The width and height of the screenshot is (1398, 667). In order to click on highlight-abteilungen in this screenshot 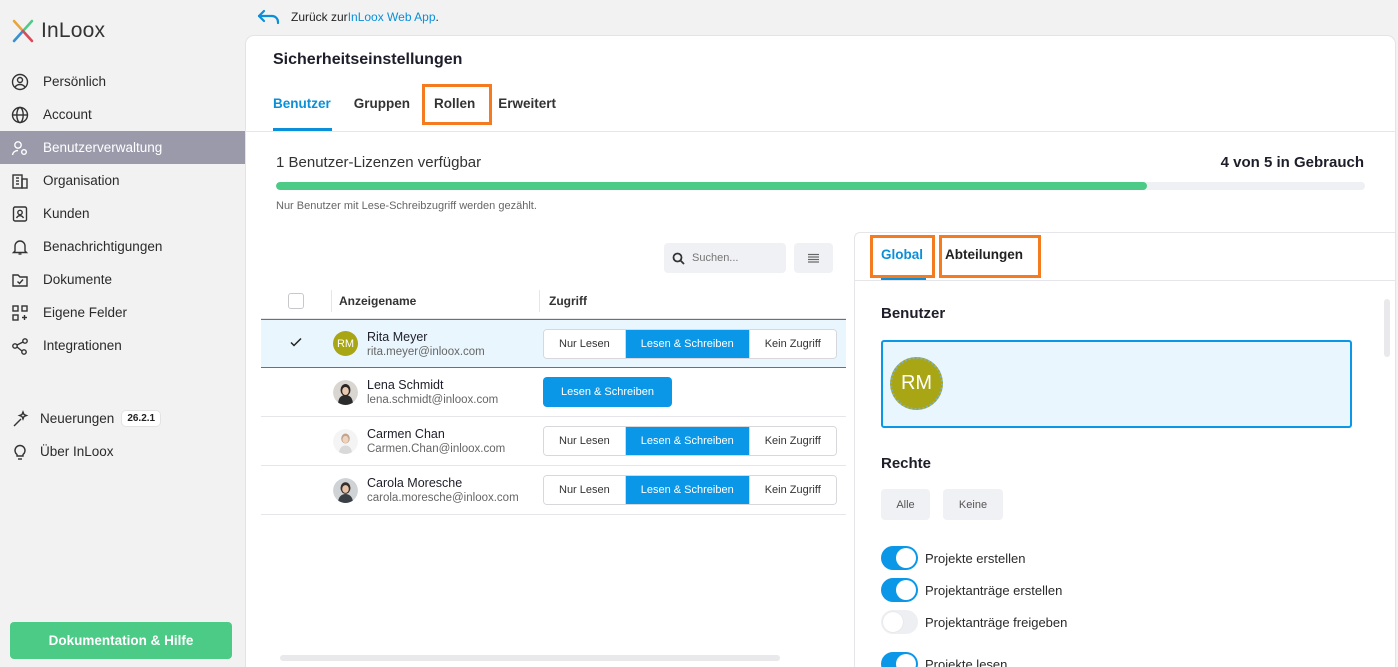, I will do `click(990, 256)`.